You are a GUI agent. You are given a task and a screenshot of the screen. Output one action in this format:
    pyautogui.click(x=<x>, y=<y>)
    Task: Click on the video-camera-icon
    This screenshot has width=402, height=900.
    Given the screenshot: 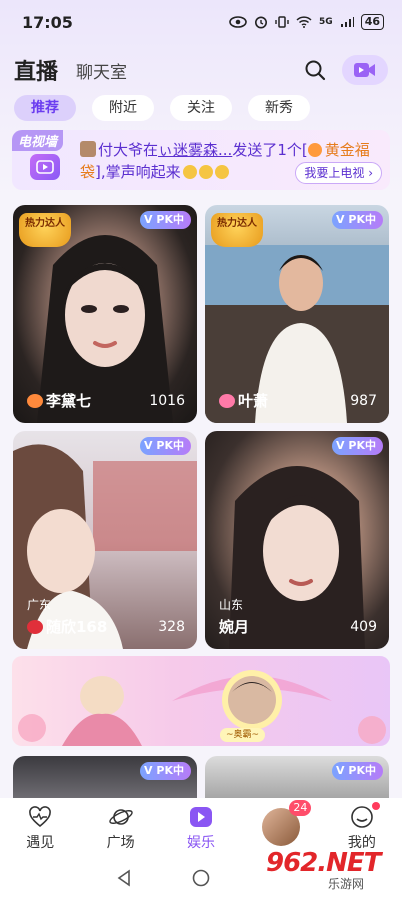 What is the action you would take?
    pyautogui.click(x=364, y=70)
    